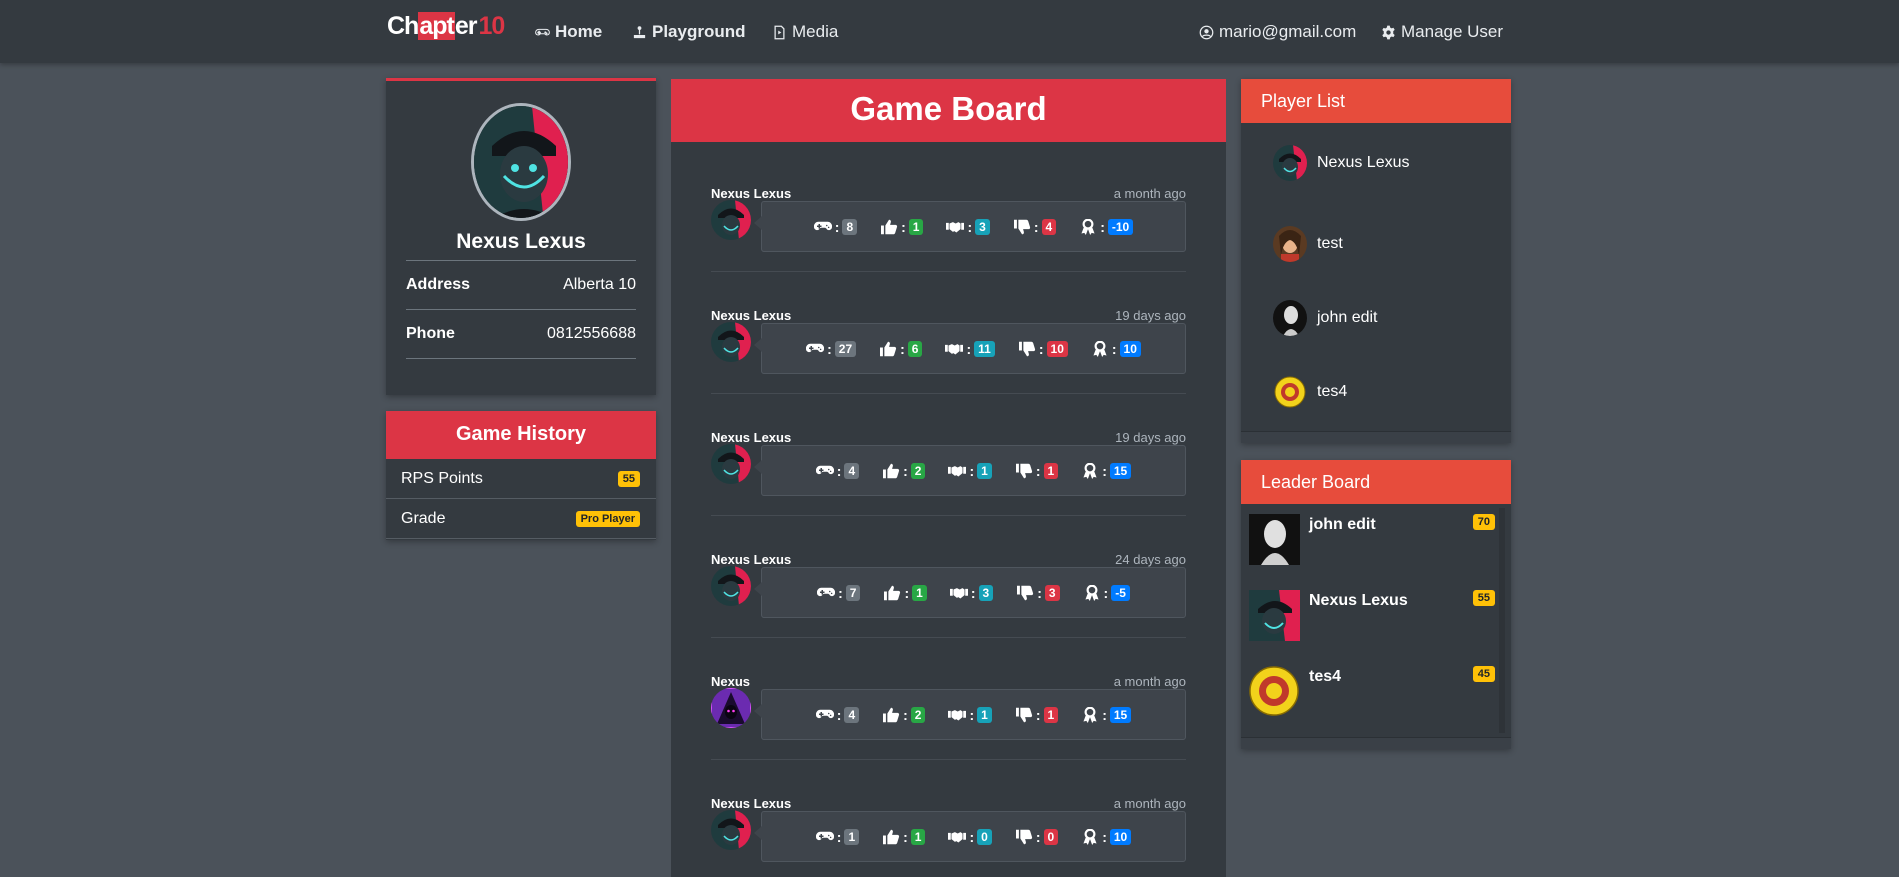 This screenshot has width=1899, height=877. What do you see at coordinates (442, 478) in the screenshot?
I see `rps-points-label: RPS Points` at bounding box center [442, 478].